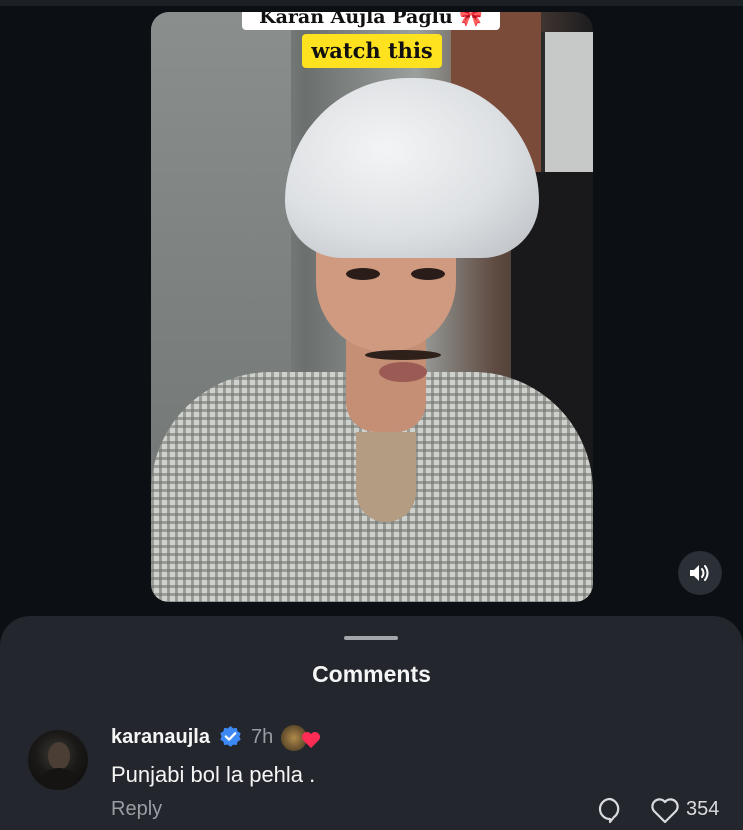 The image size is (743, 830). What do you see at coordinates (59, 756) in the screenshot?
I see `avatar-head` at bounding box center [59, 756].